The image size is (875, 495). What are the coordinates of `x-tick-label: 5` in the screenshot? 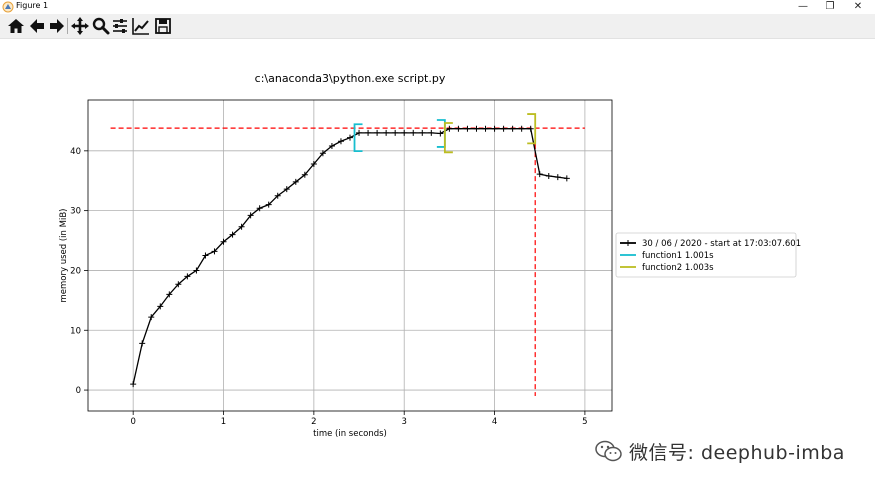 It's located at (584, 422).